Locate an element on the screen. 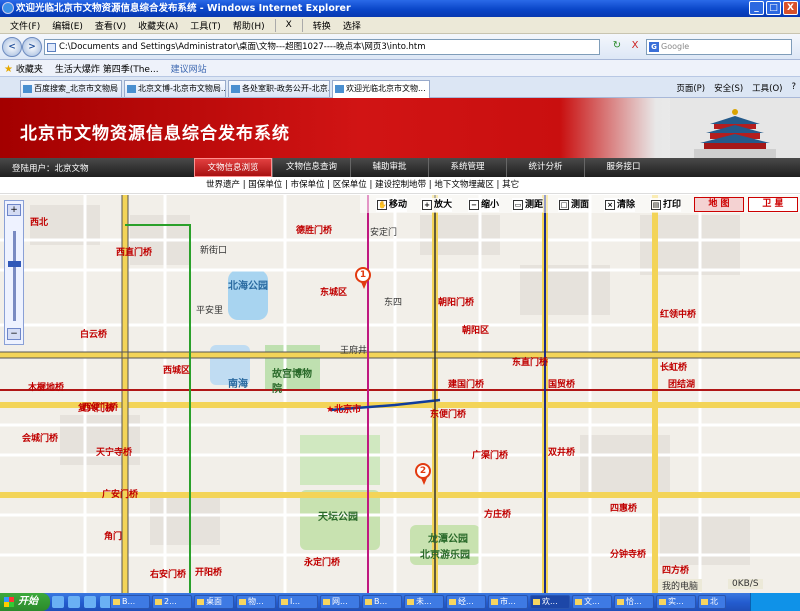 This screenshot has width=800, height=611. pan-tool-button: ✋ 移动 is located at coordinates (392, 205).